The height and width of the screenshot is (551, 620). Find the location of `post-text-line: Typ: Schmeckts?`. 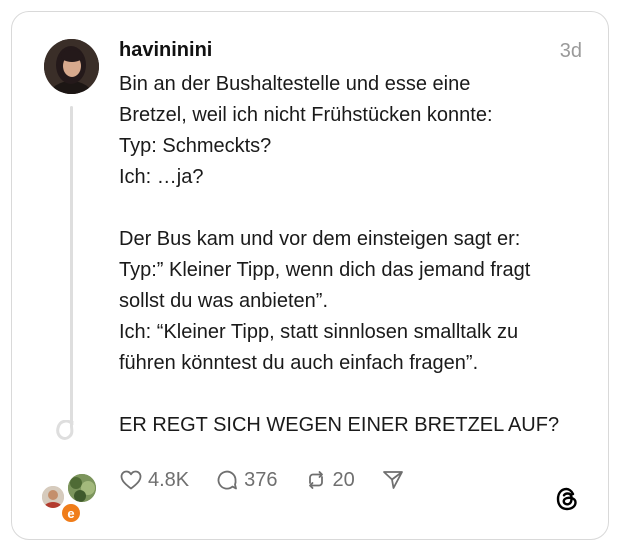

post-text-line: Typ: Schmeckts? is located at coordinates (195, 146).